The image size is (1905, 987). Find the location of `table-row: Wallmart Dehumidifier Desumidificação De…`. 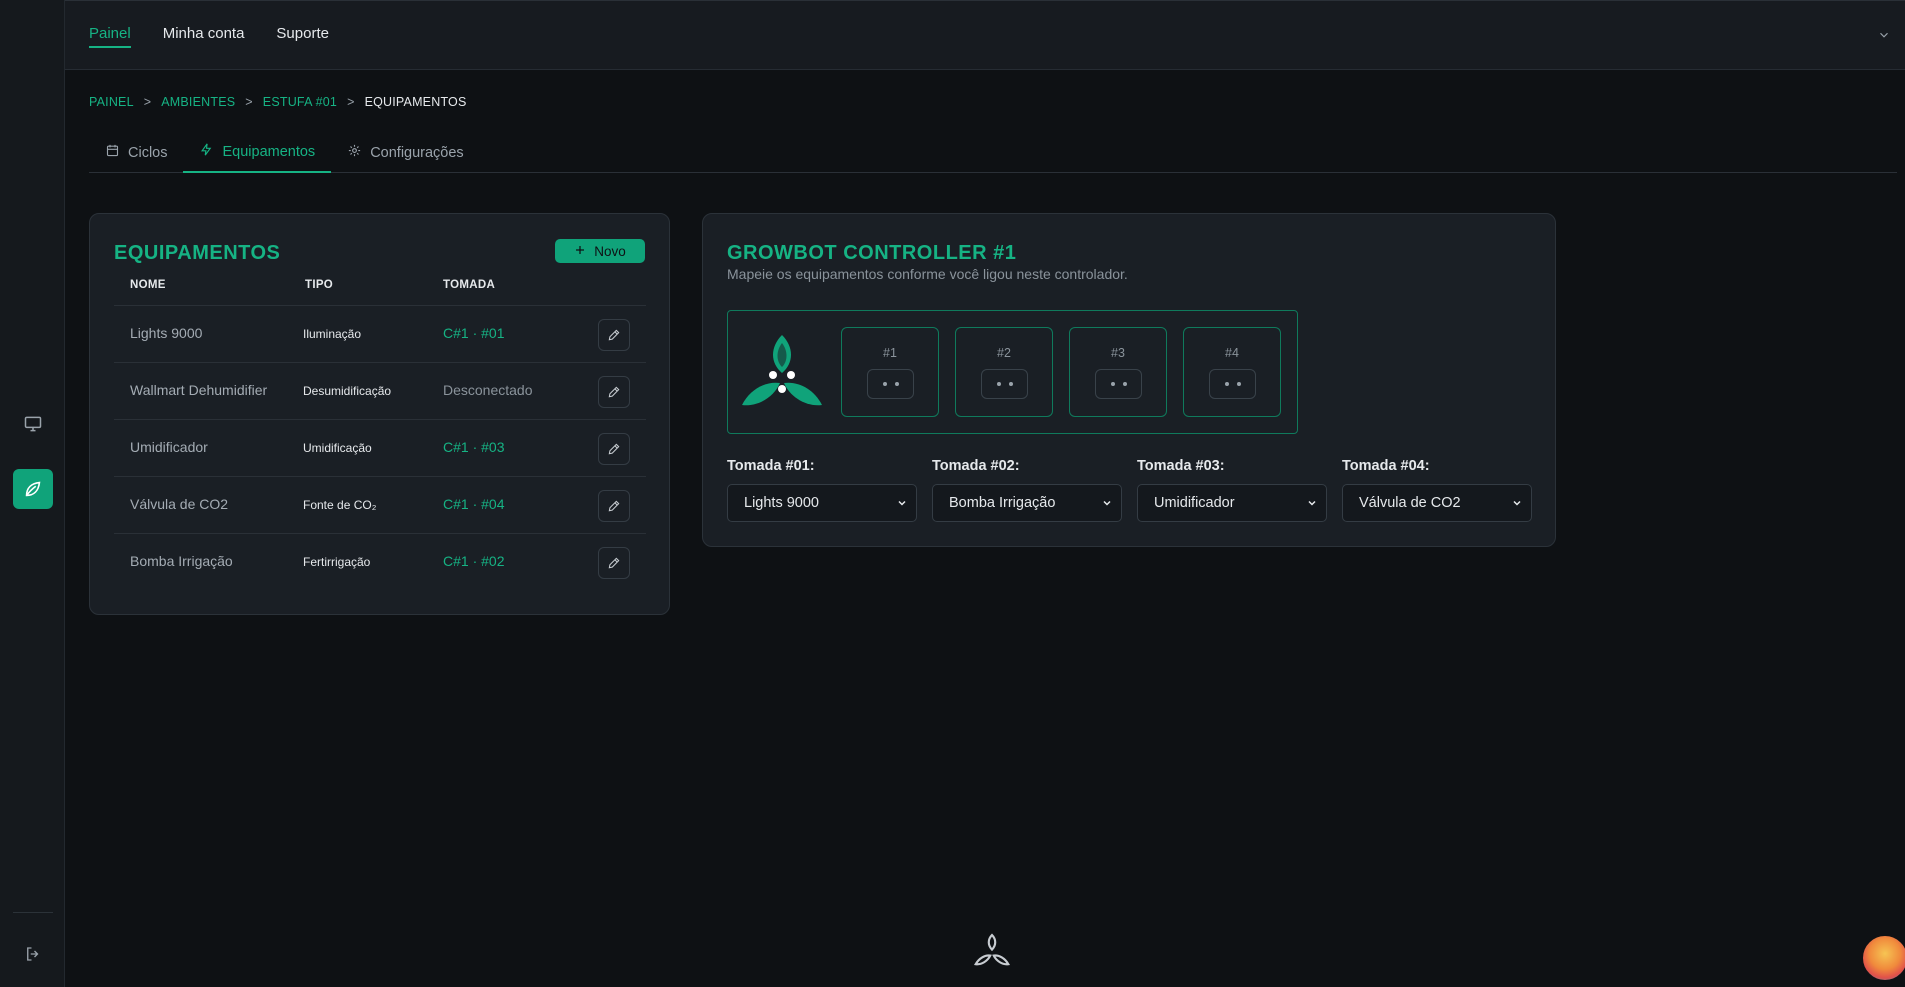

table-row: Wallmart Dehumidifier Desumidificação De… is located at coordinates (380, 390).